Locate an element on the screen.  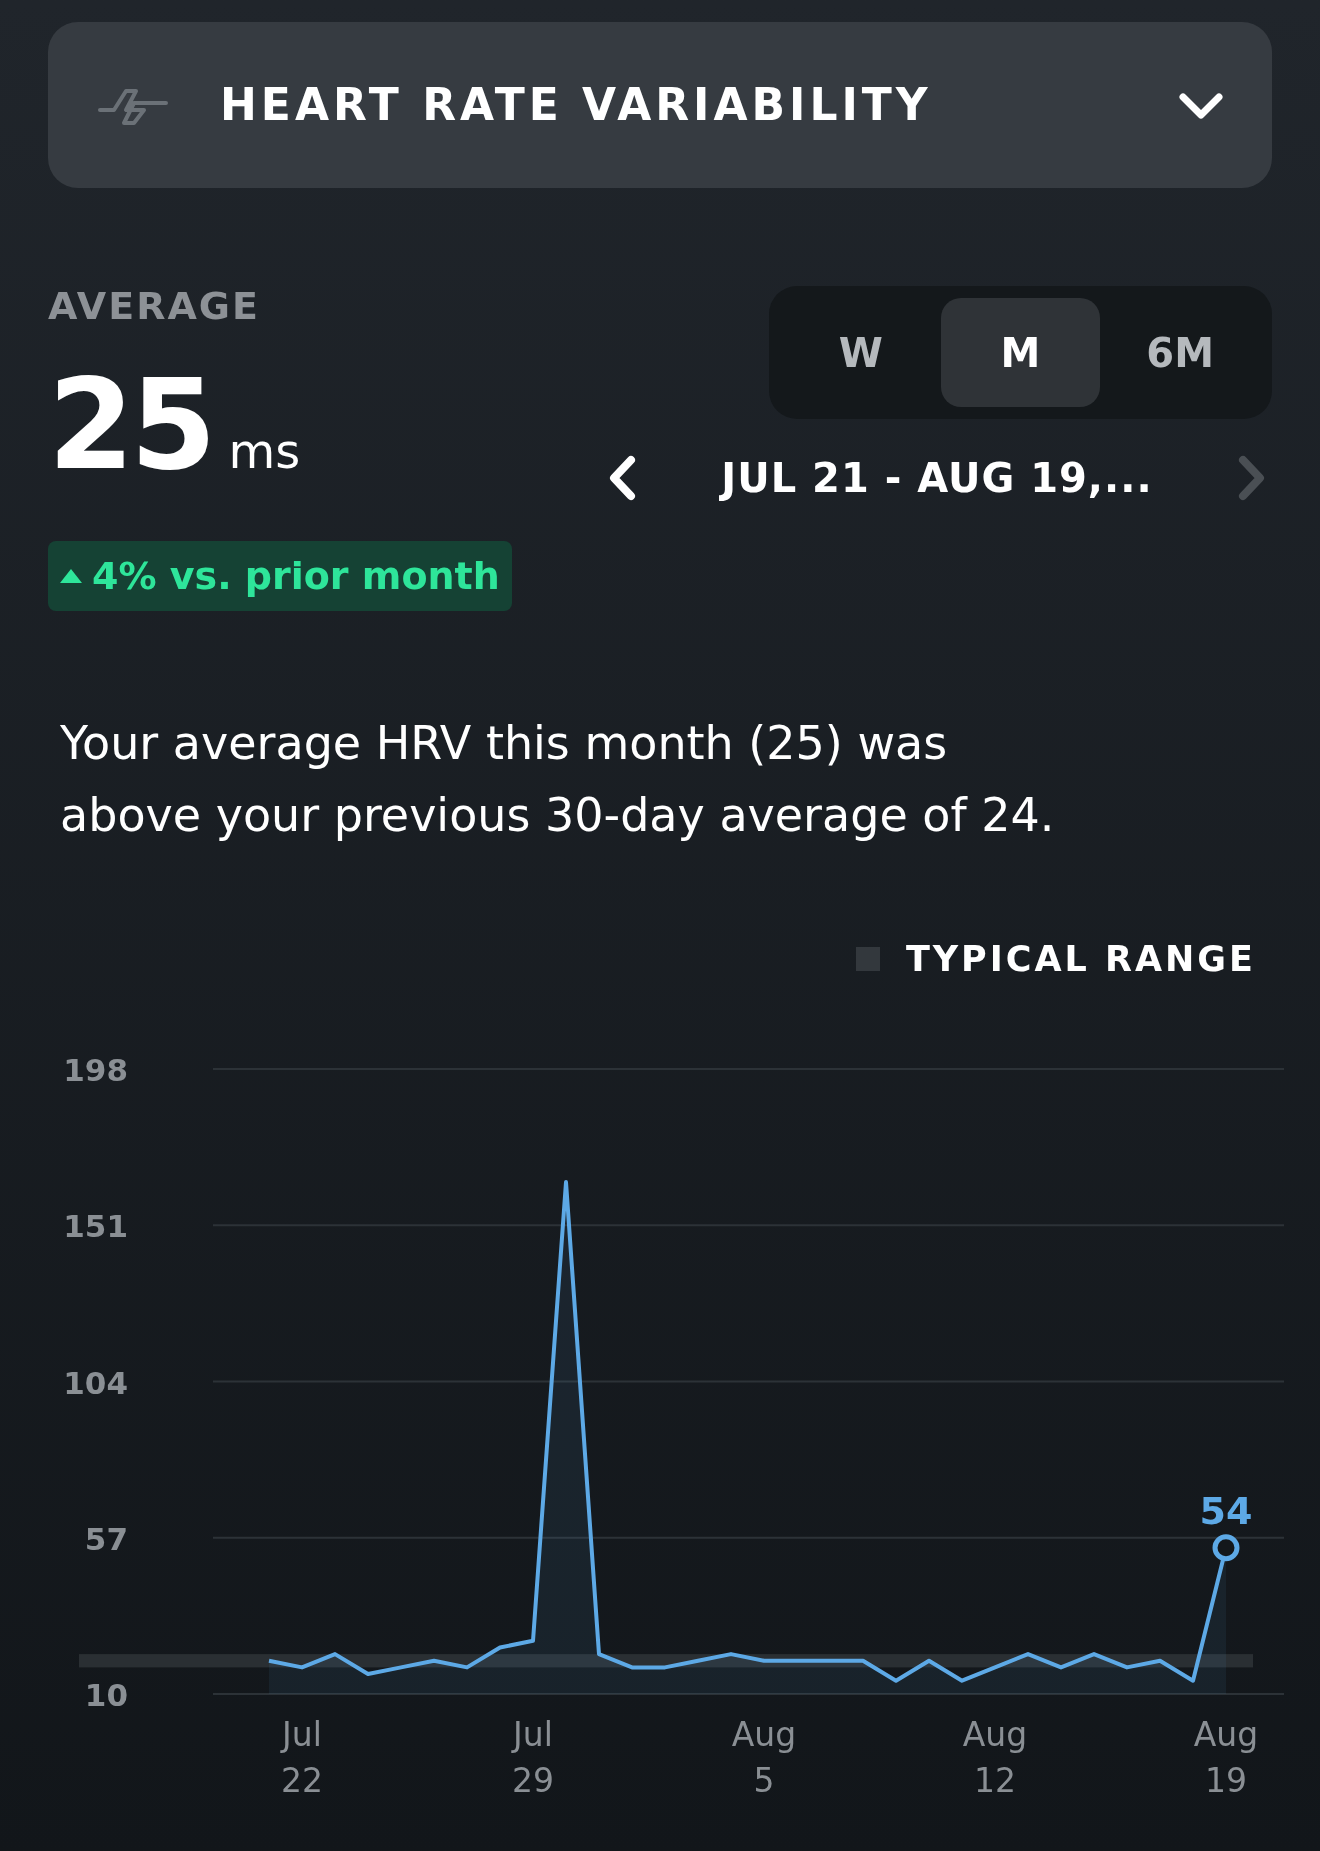
legend-swatch is located at coordinates (867, 959).